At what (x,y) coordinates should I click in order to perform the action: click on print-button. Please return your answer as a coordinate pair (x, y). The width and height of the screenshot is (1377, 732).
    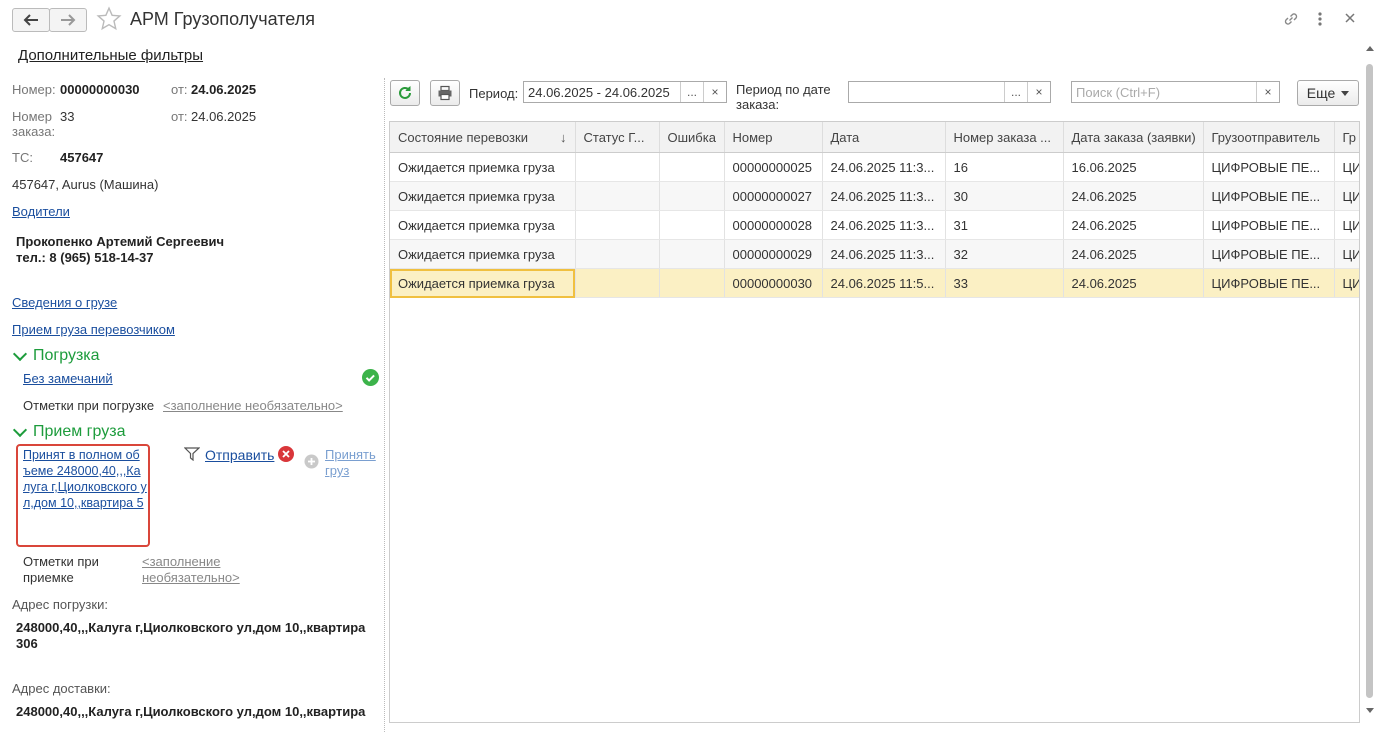
    Looking at the image, I should click on (445, 93).